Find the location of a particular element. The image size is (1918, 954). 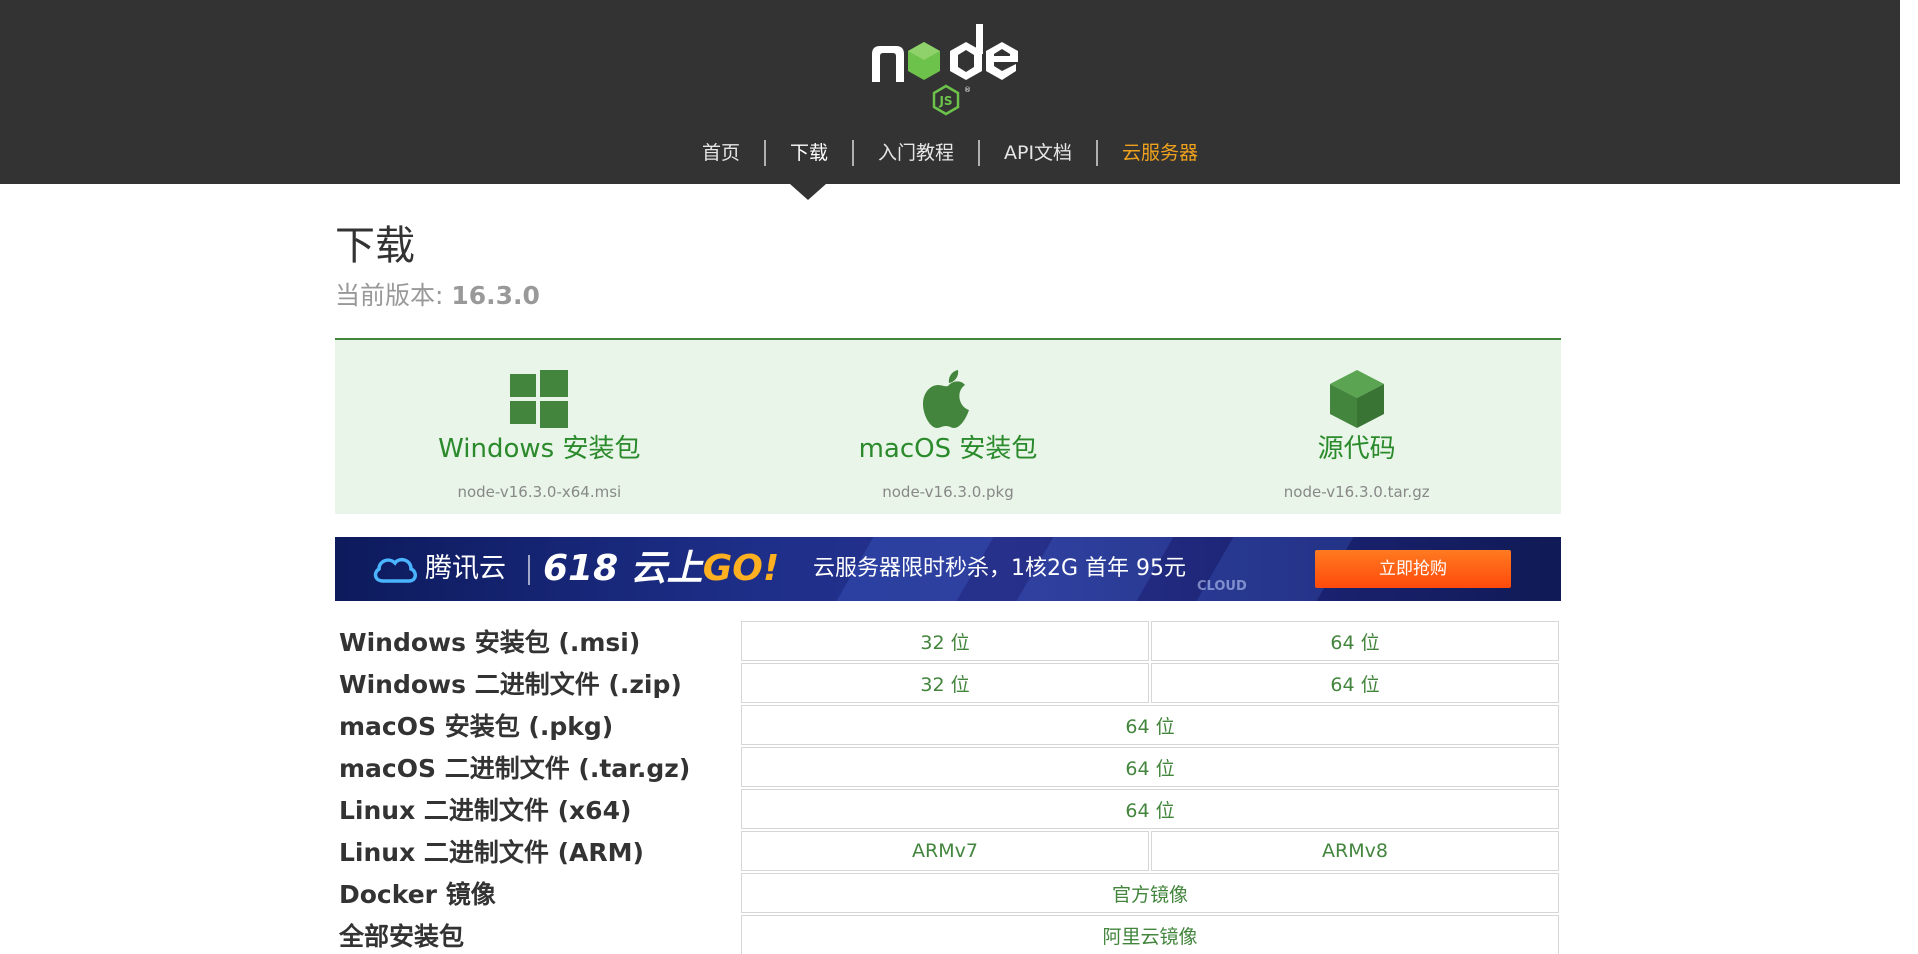

banner-divider is located at coordinates (529, 570).